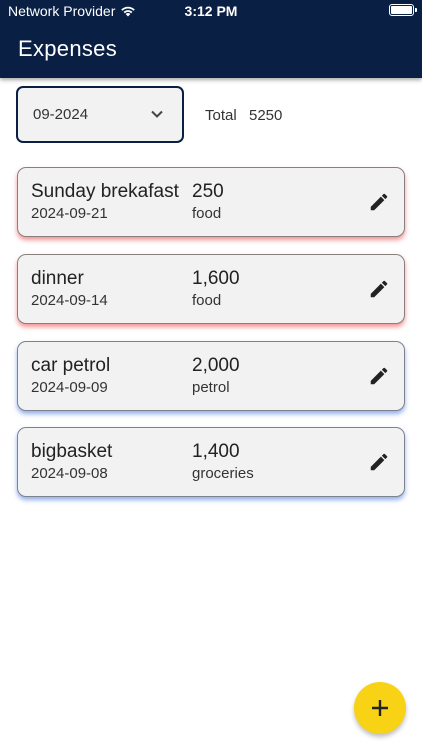 This screenshot has width=422, height=750. I want to click on add-expense-button, so click(380, 708).